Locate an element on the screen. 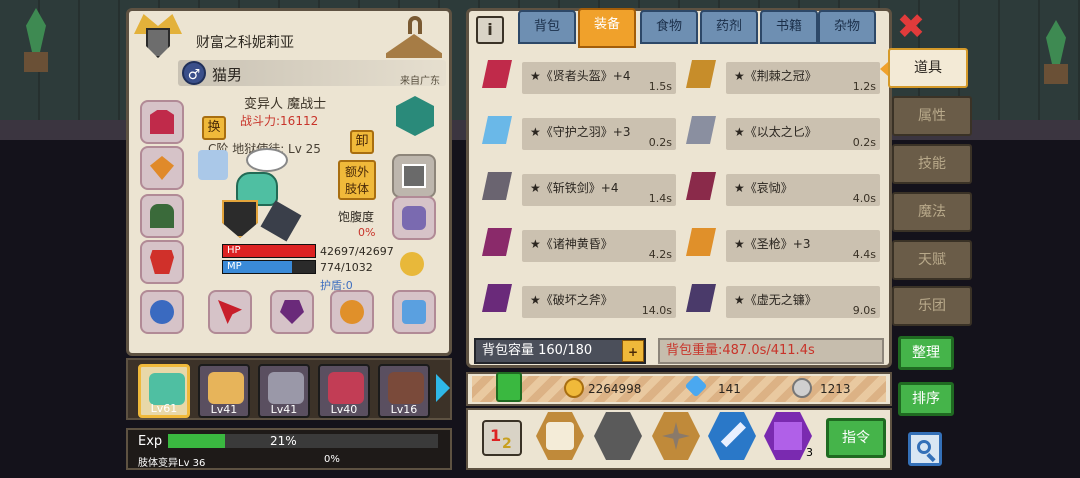  organize-button: 整理 is located at coordinates (926, 353).